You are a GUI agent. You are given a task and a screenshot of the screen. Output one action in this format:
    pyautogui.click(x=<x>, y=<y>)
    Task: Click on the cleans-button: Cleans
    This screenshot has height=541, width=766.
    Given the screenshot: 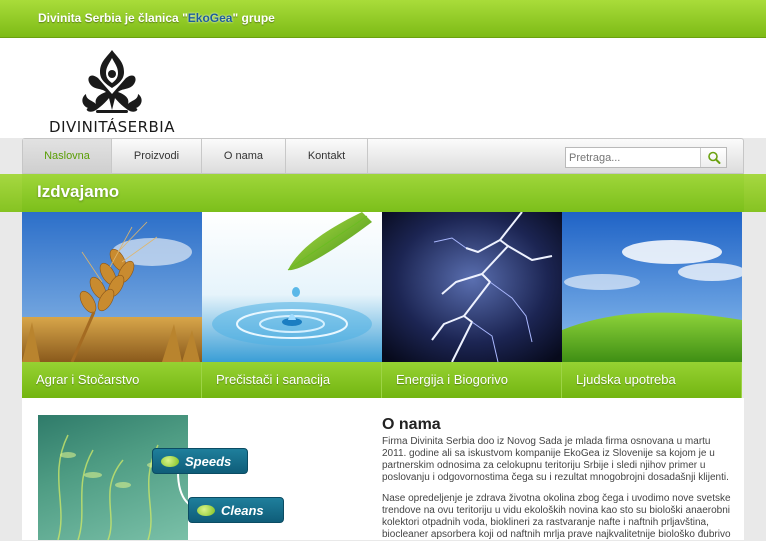 What is the action you would take?
    pyautogui.click(x=236, y=510)
    